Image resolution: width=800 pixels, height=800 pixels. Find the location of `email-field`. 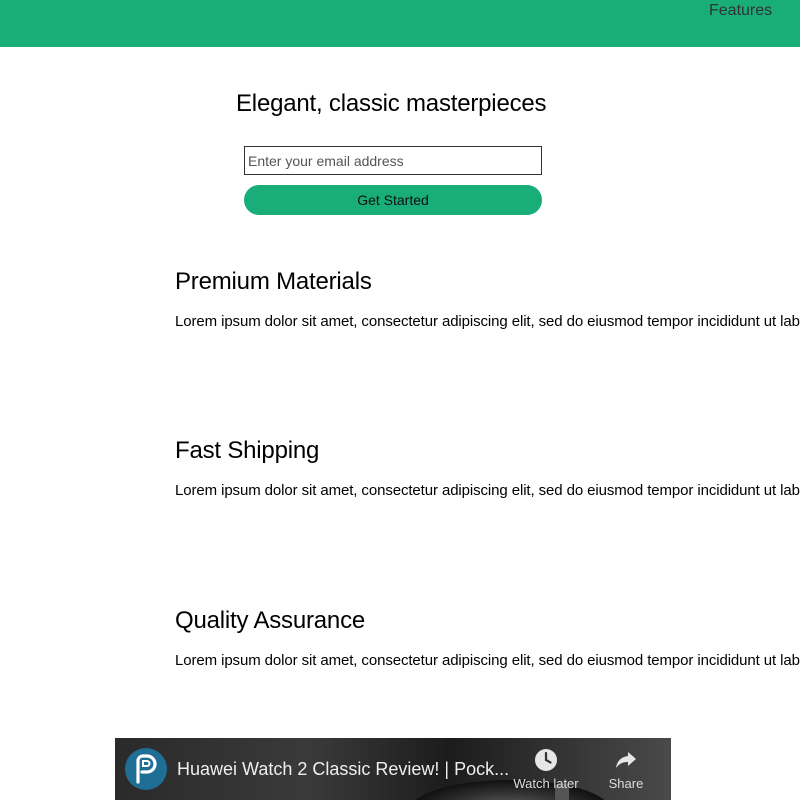

email-field is located at coordinates (393, 160).